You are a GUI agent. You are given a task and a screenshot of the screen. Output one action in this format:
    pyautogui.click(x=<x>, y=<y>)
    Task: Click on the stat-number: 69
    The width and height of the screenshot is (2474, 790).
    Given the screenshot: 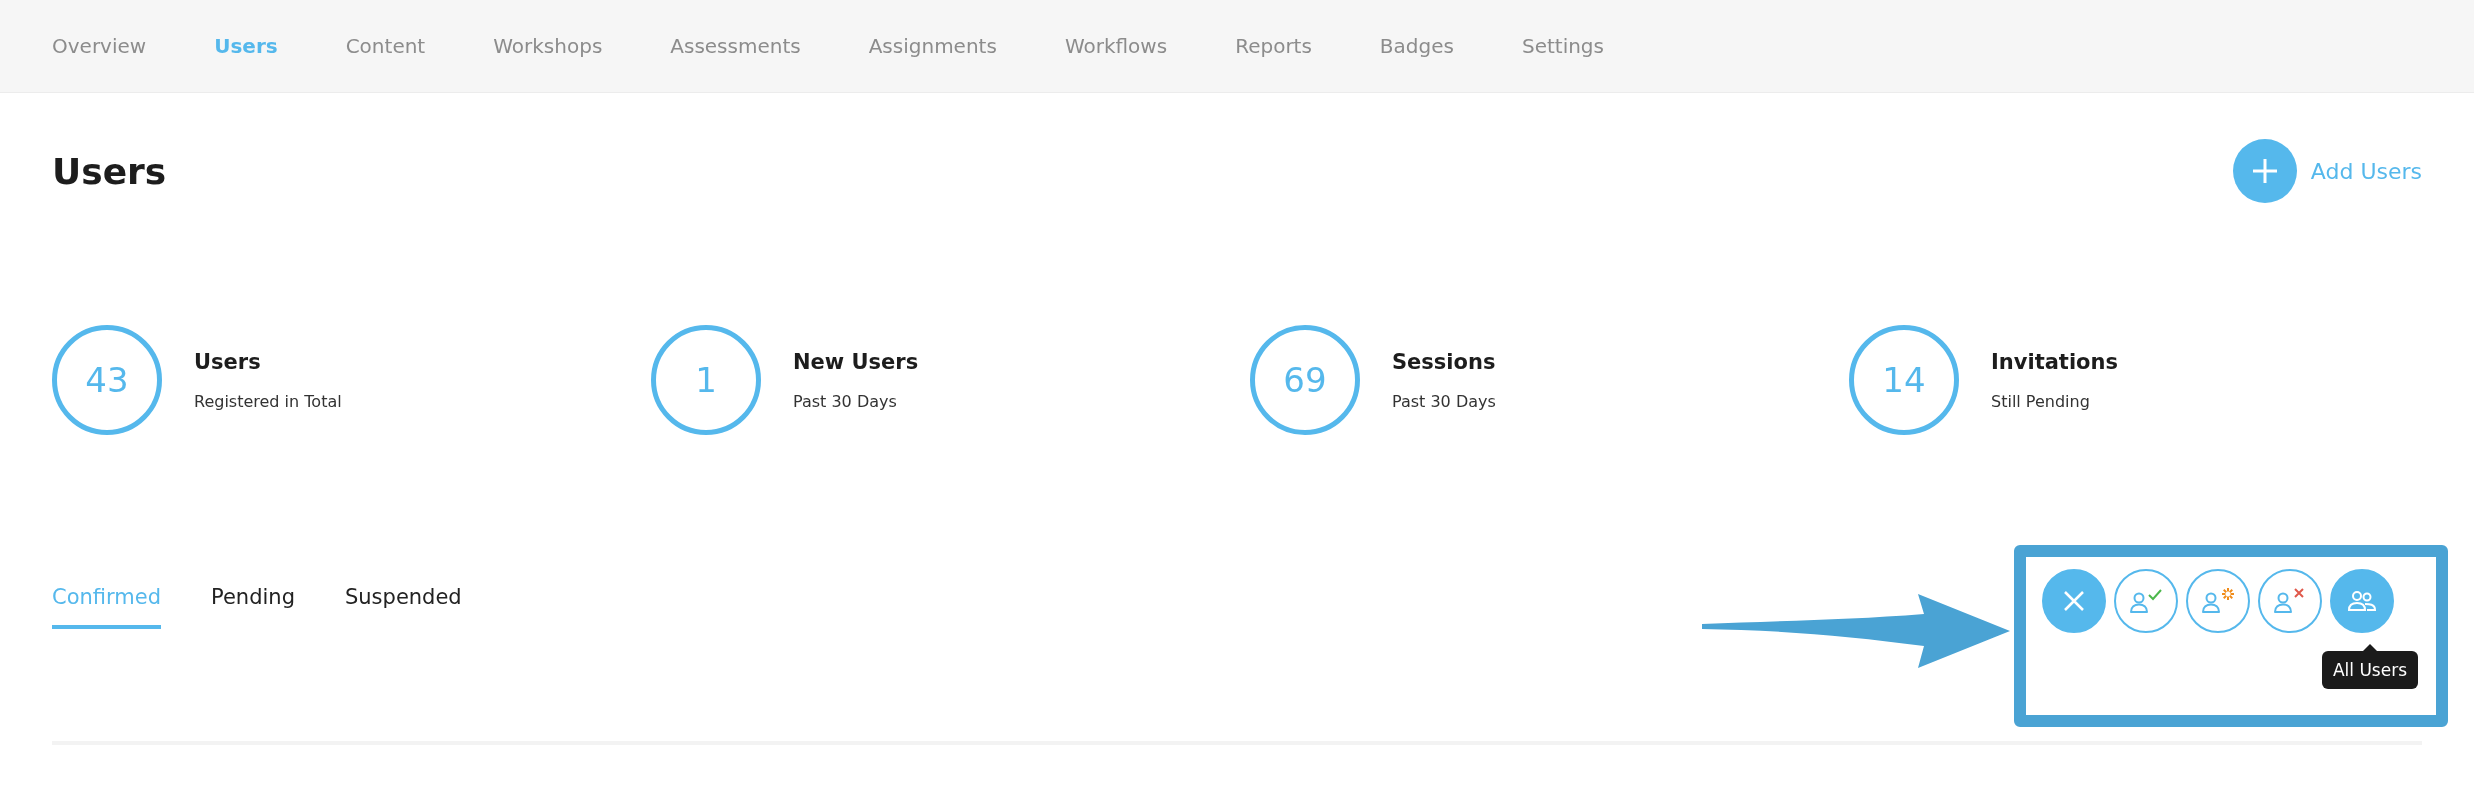 What is the action you would take?
    pyautogui.click(x=1305, y=380)
    